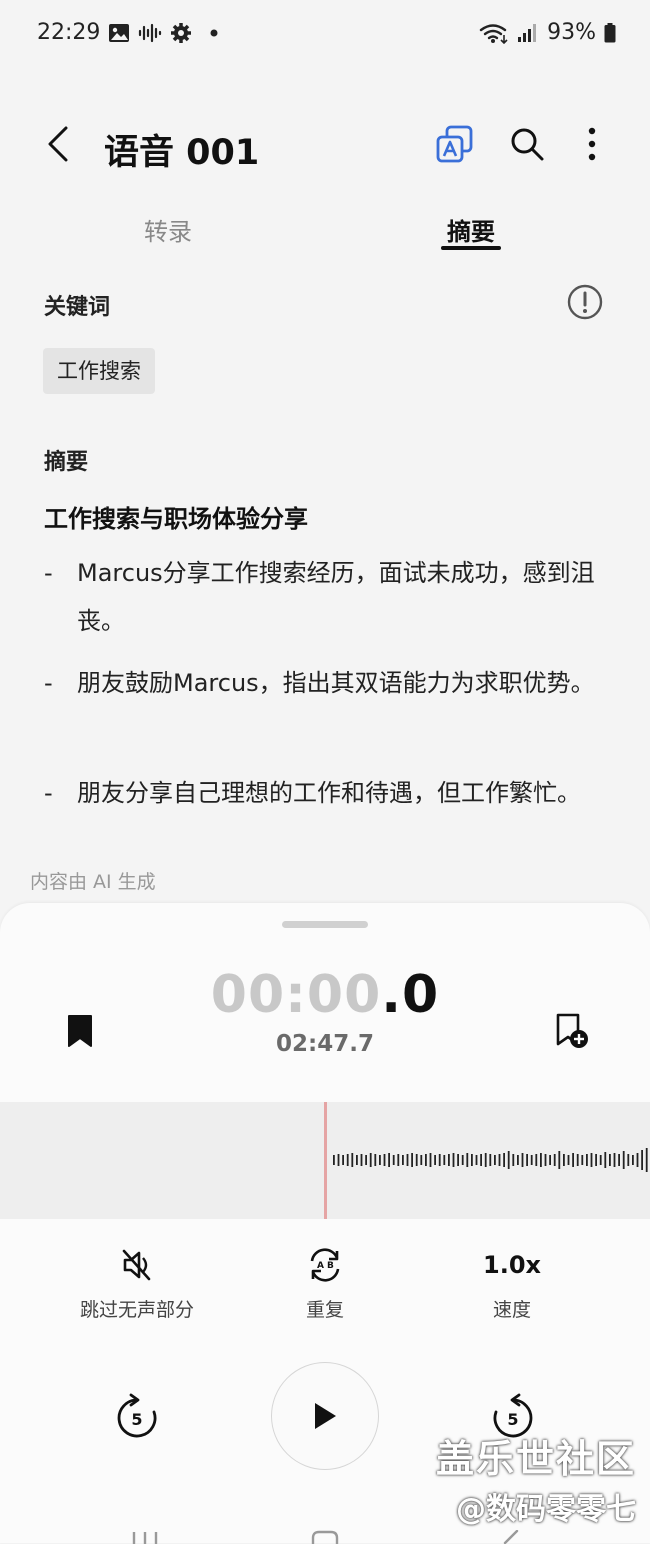 The height and width of the screenshot is (1544, 650). What do you see at coordinates (176, 519) in the screenshot?
I see `summary-heading: 工作搜索与职场体验分享` at bounding box center [176, 519].